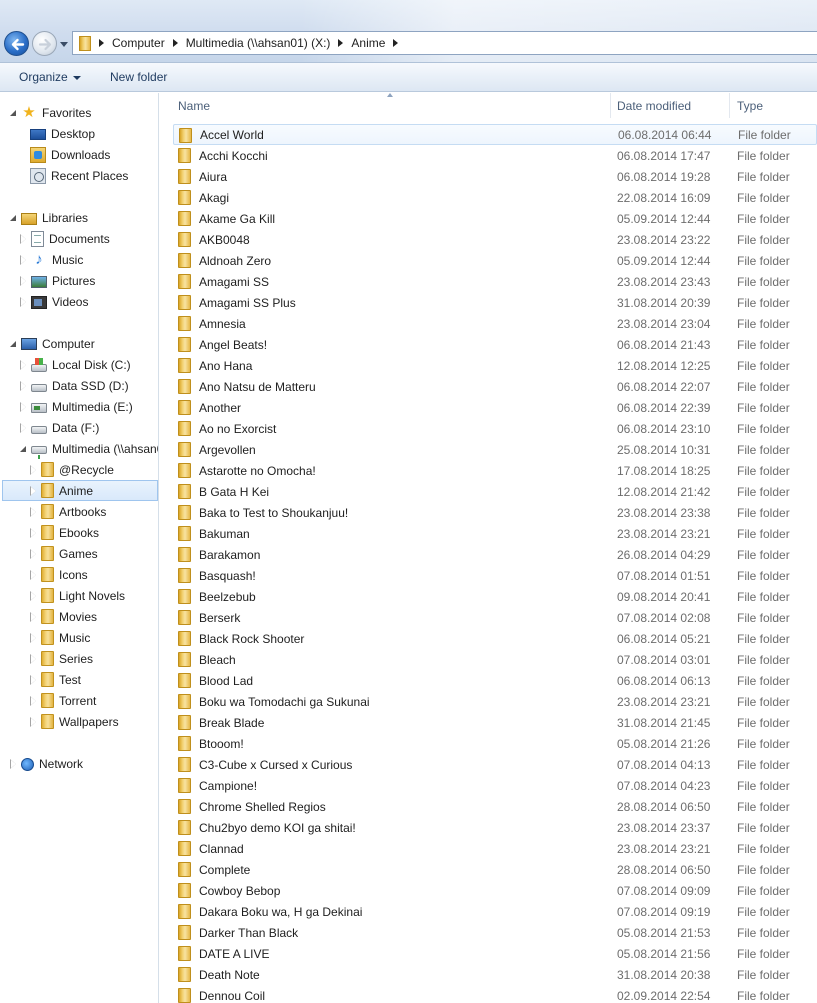 Image resolution: width=817 pixels, height=1003 pixels. What do you see at coordinates (495, 869) in the screenshot?
I see `file-row: Complete 28.08.2014 06:50 File folder` at bounding box center [495, 869].